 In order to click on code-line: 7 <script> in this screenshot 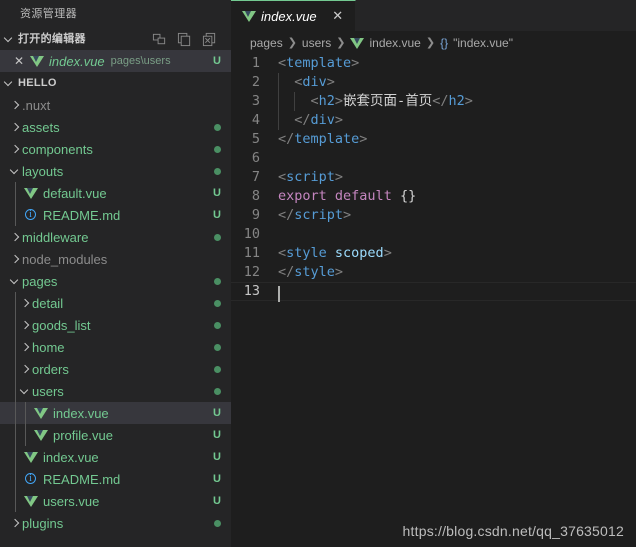, I will do `click(433, 177)`.